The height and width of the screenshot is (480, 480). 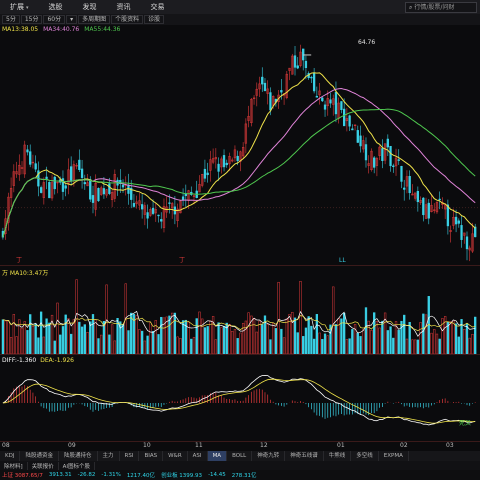 What do you see at coordinates (175, 456) in the screenshot?
I see `indicator-tab-6: W&R` at bounding box center [175, 456].